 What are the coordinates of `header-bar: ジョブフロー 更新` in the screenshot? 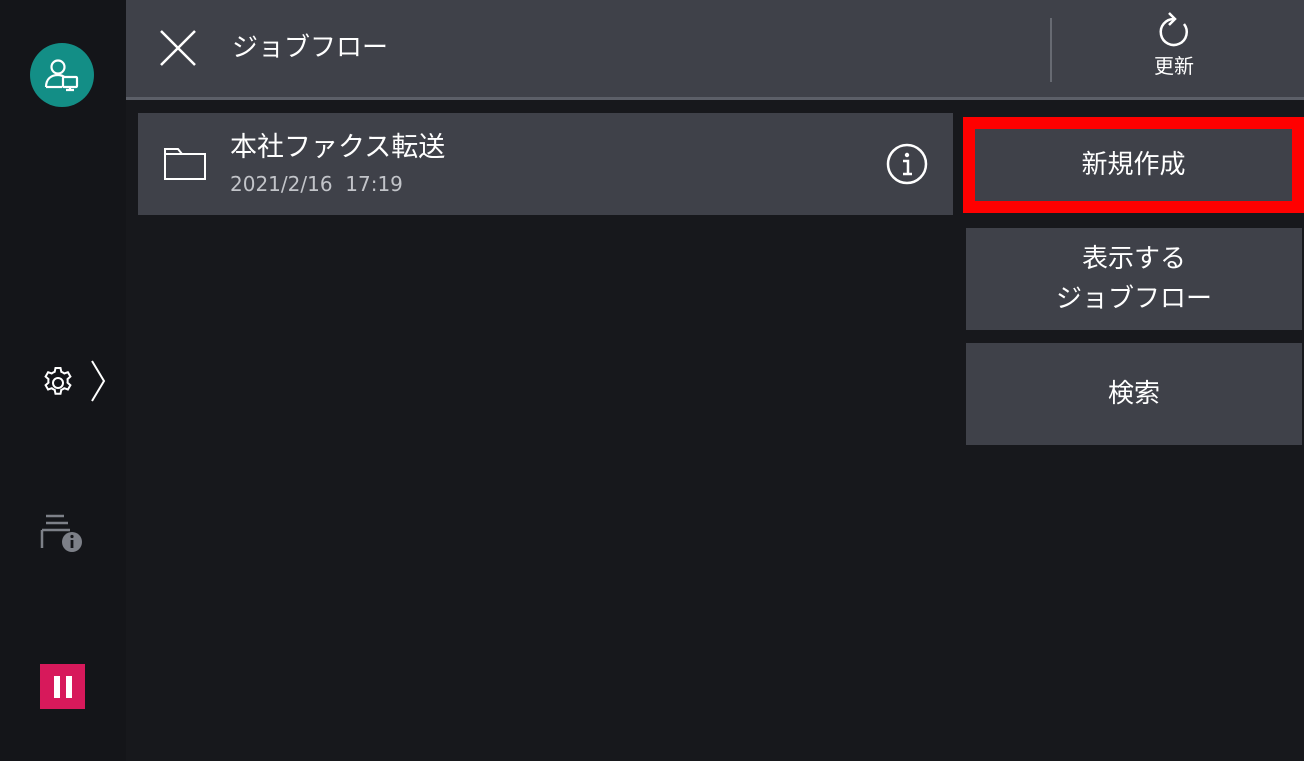 It's located at (715, 50).